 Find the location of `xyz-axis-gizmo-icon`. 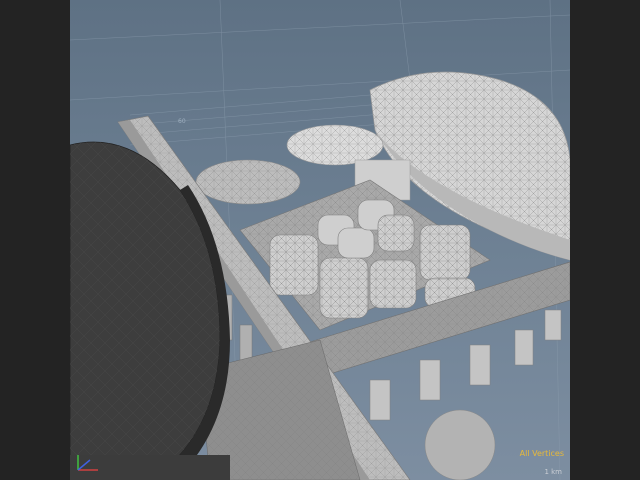

xyz-axis-gizmo-icon is located at coordinates (87, 464).